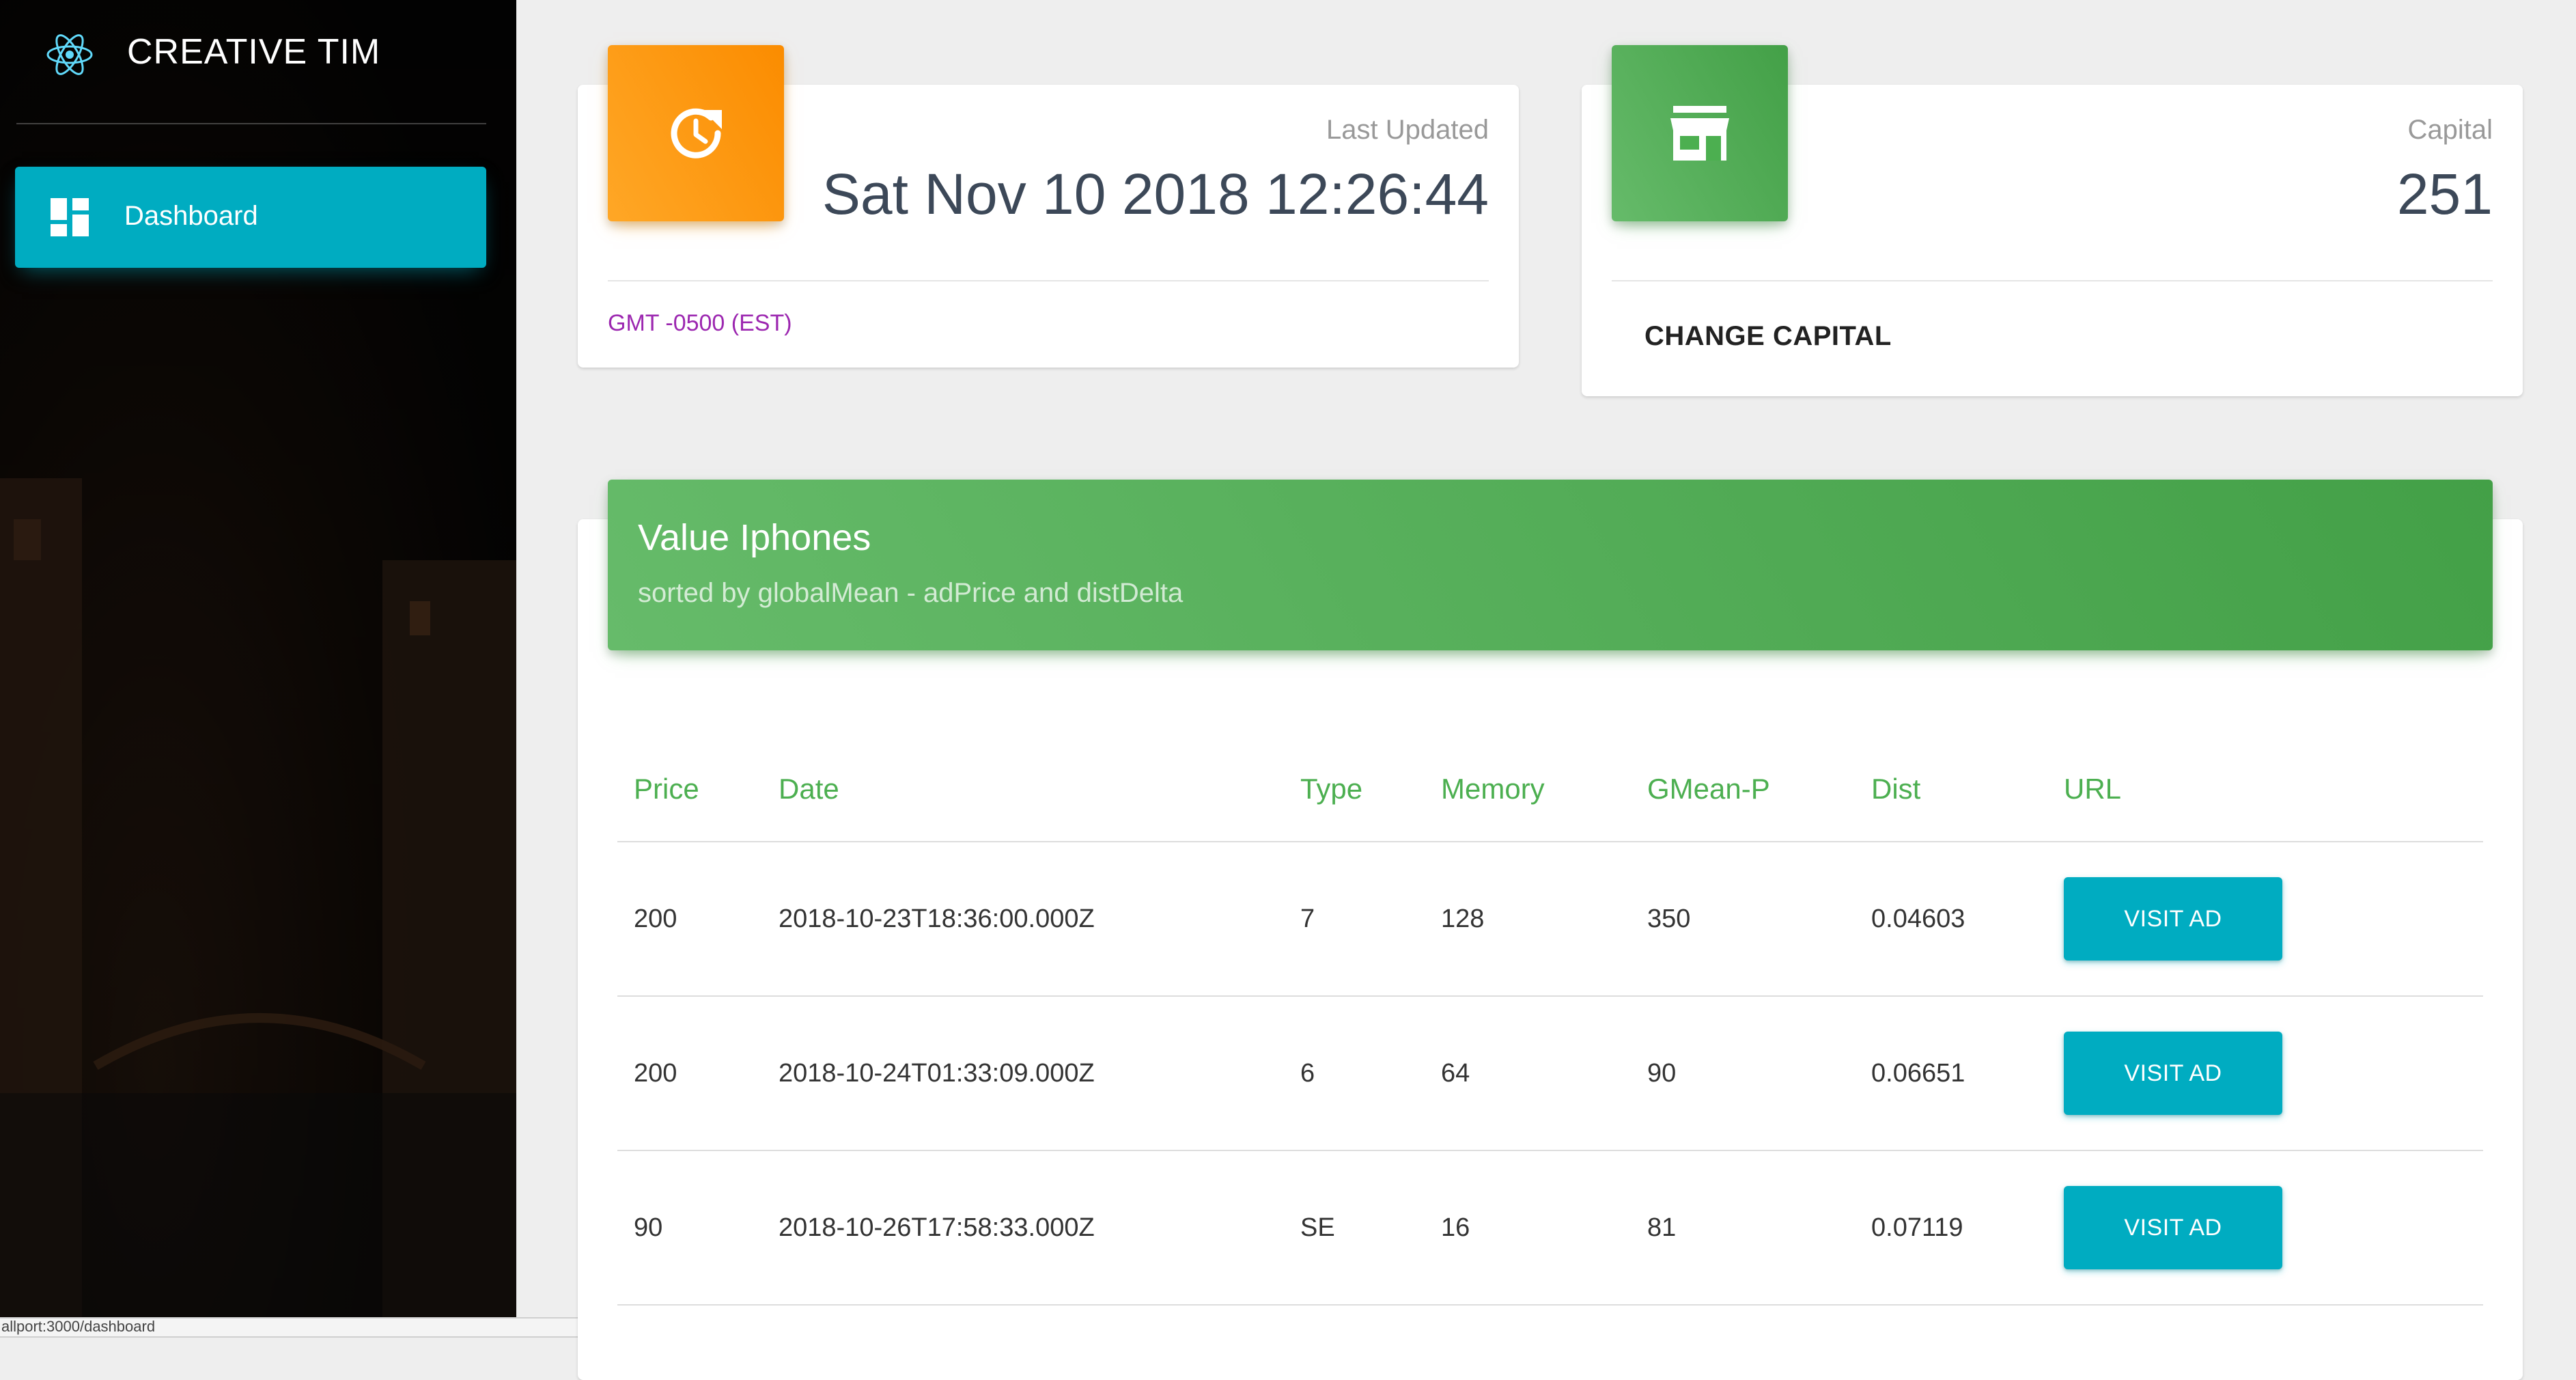 This screenshot has width=2576, height=1380. What do you see at coordinates (1528, 1228) in the screenshot?
I see `cell-memory: 16` at bounding box center [1528, 1228].